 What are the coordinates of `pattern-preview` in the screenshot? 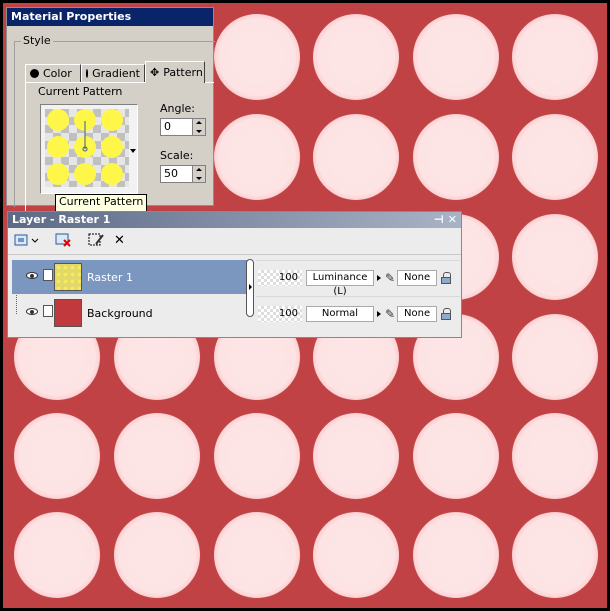 It's located at (87, 148).